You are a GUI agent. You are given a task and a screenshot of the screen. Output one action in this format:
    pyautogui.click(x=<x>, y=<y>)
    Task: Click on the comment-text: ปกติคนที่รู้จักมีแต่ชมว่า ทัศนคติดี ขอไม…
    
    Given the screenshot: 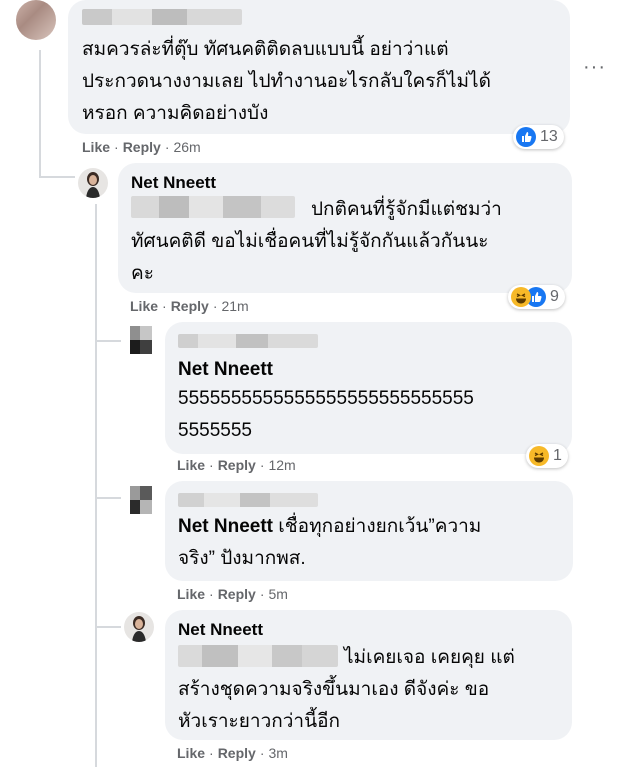 What is the action you would take?
    pyautogui.click(x=316, y=241)
    